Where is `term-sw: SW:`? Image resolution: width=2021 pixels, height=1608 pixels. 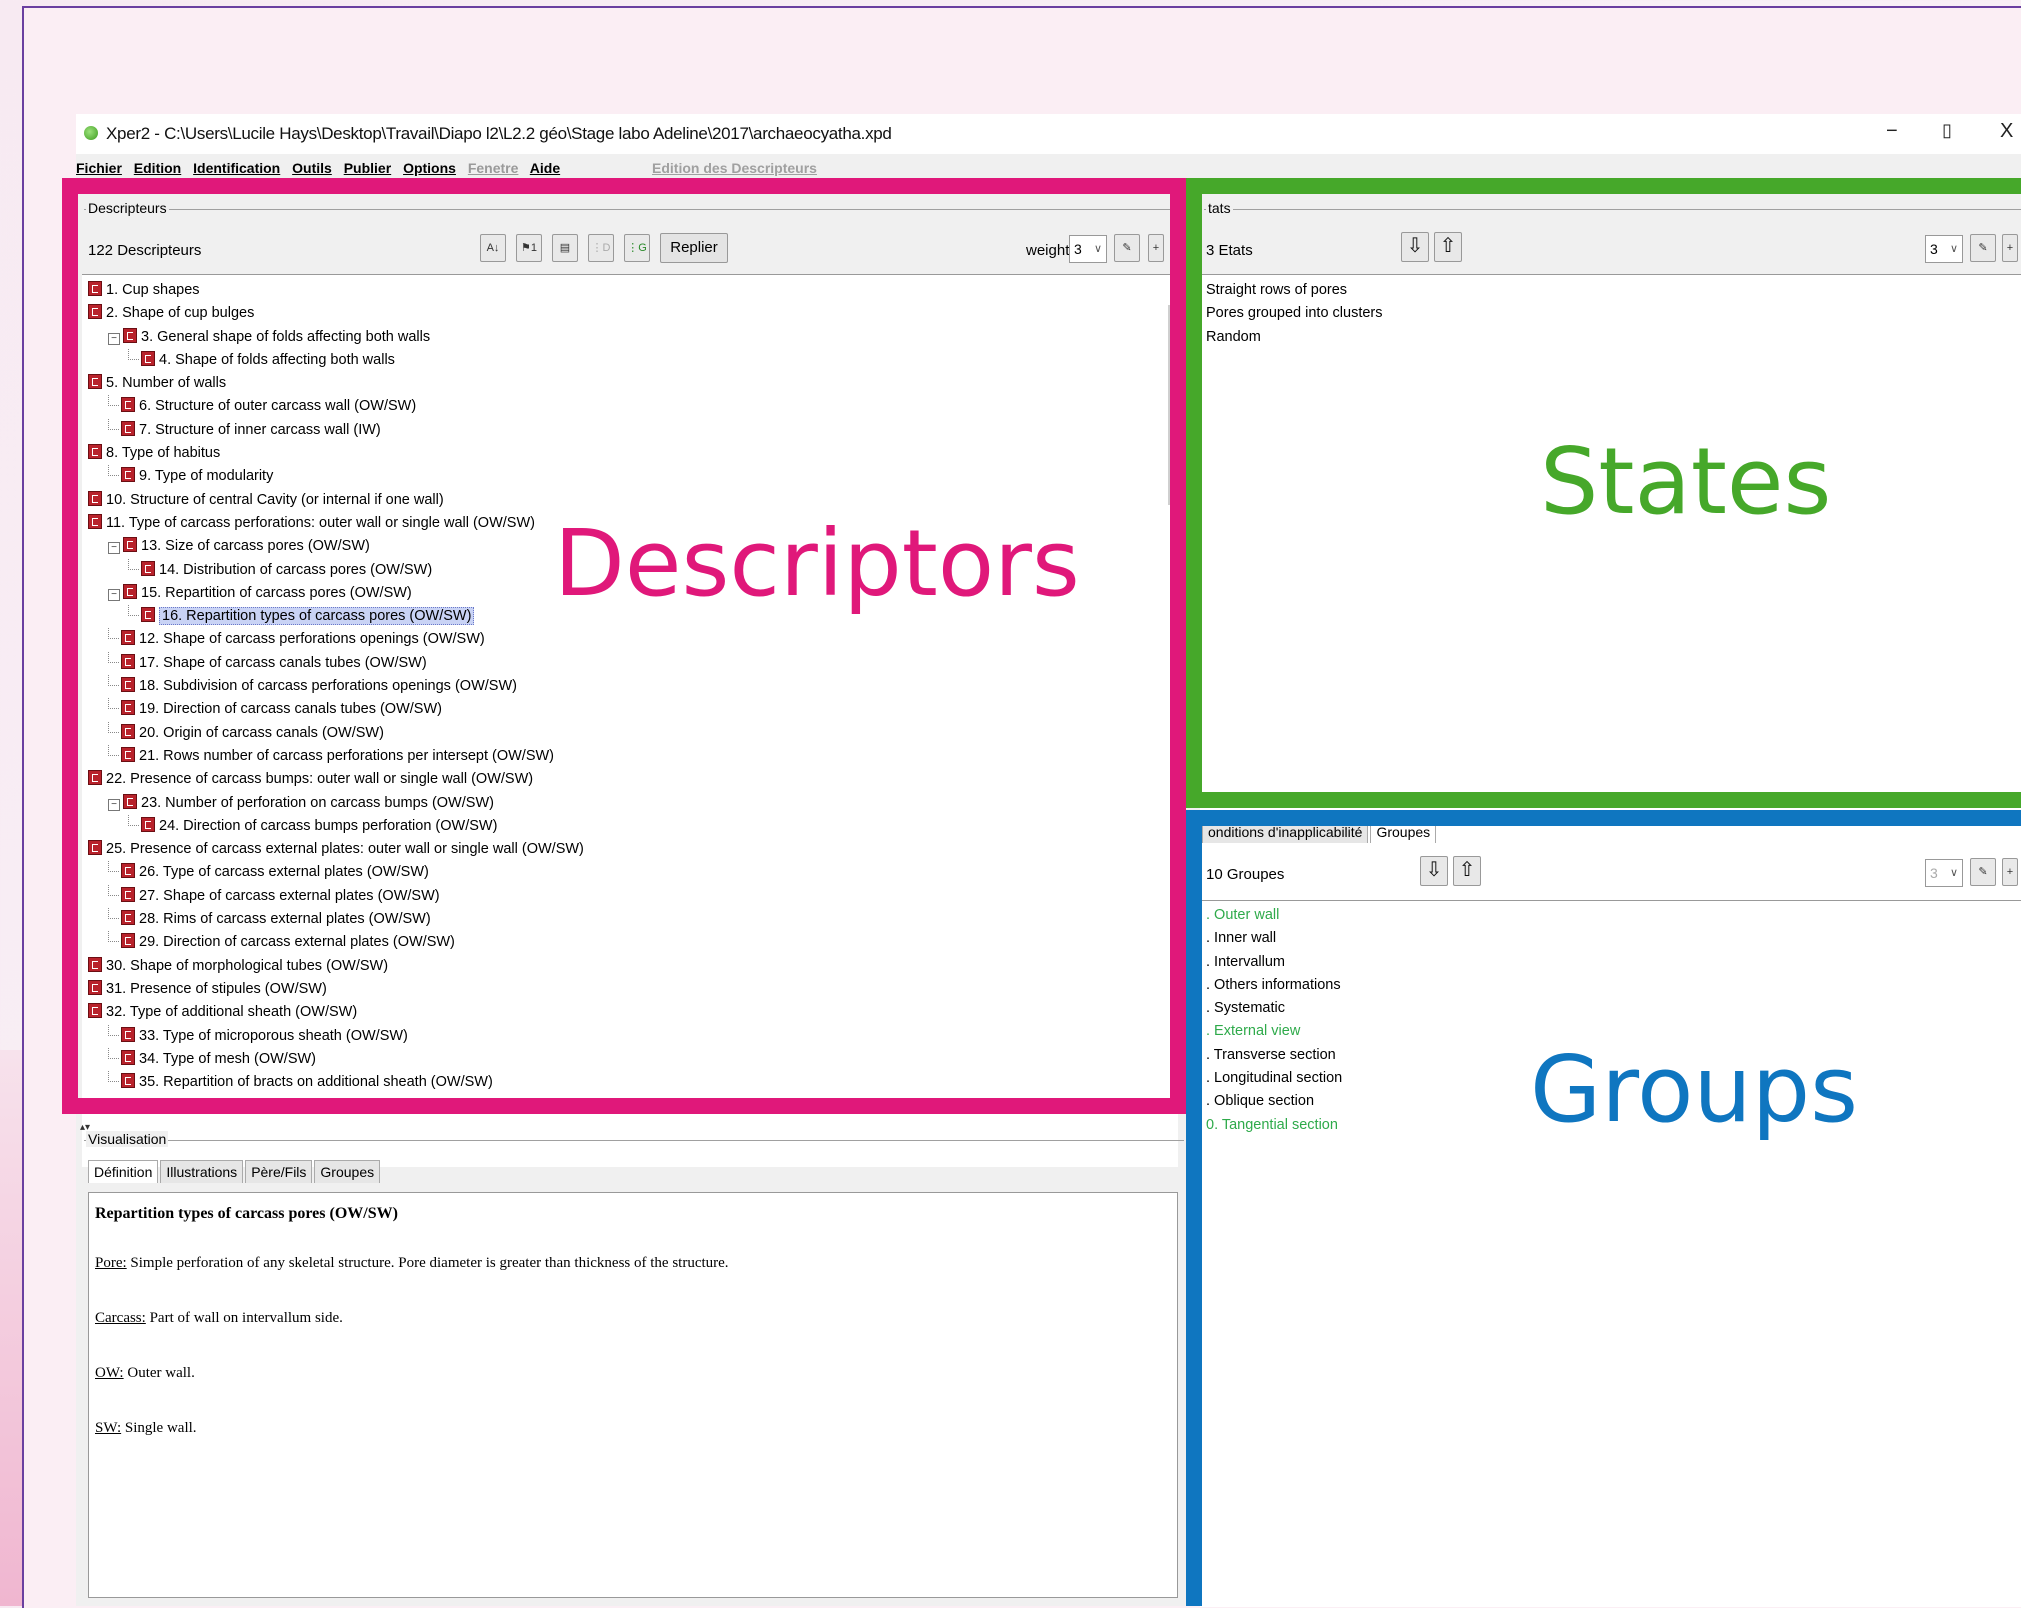
term-sw: SW: is located at coordinates (108, 1428).